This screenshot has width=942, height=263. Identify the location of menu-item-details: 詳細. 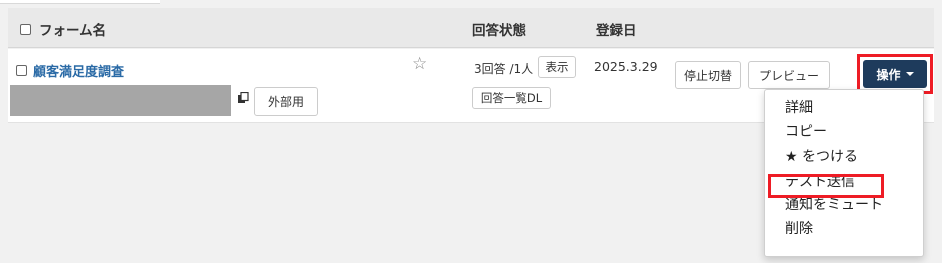
(799, 107).